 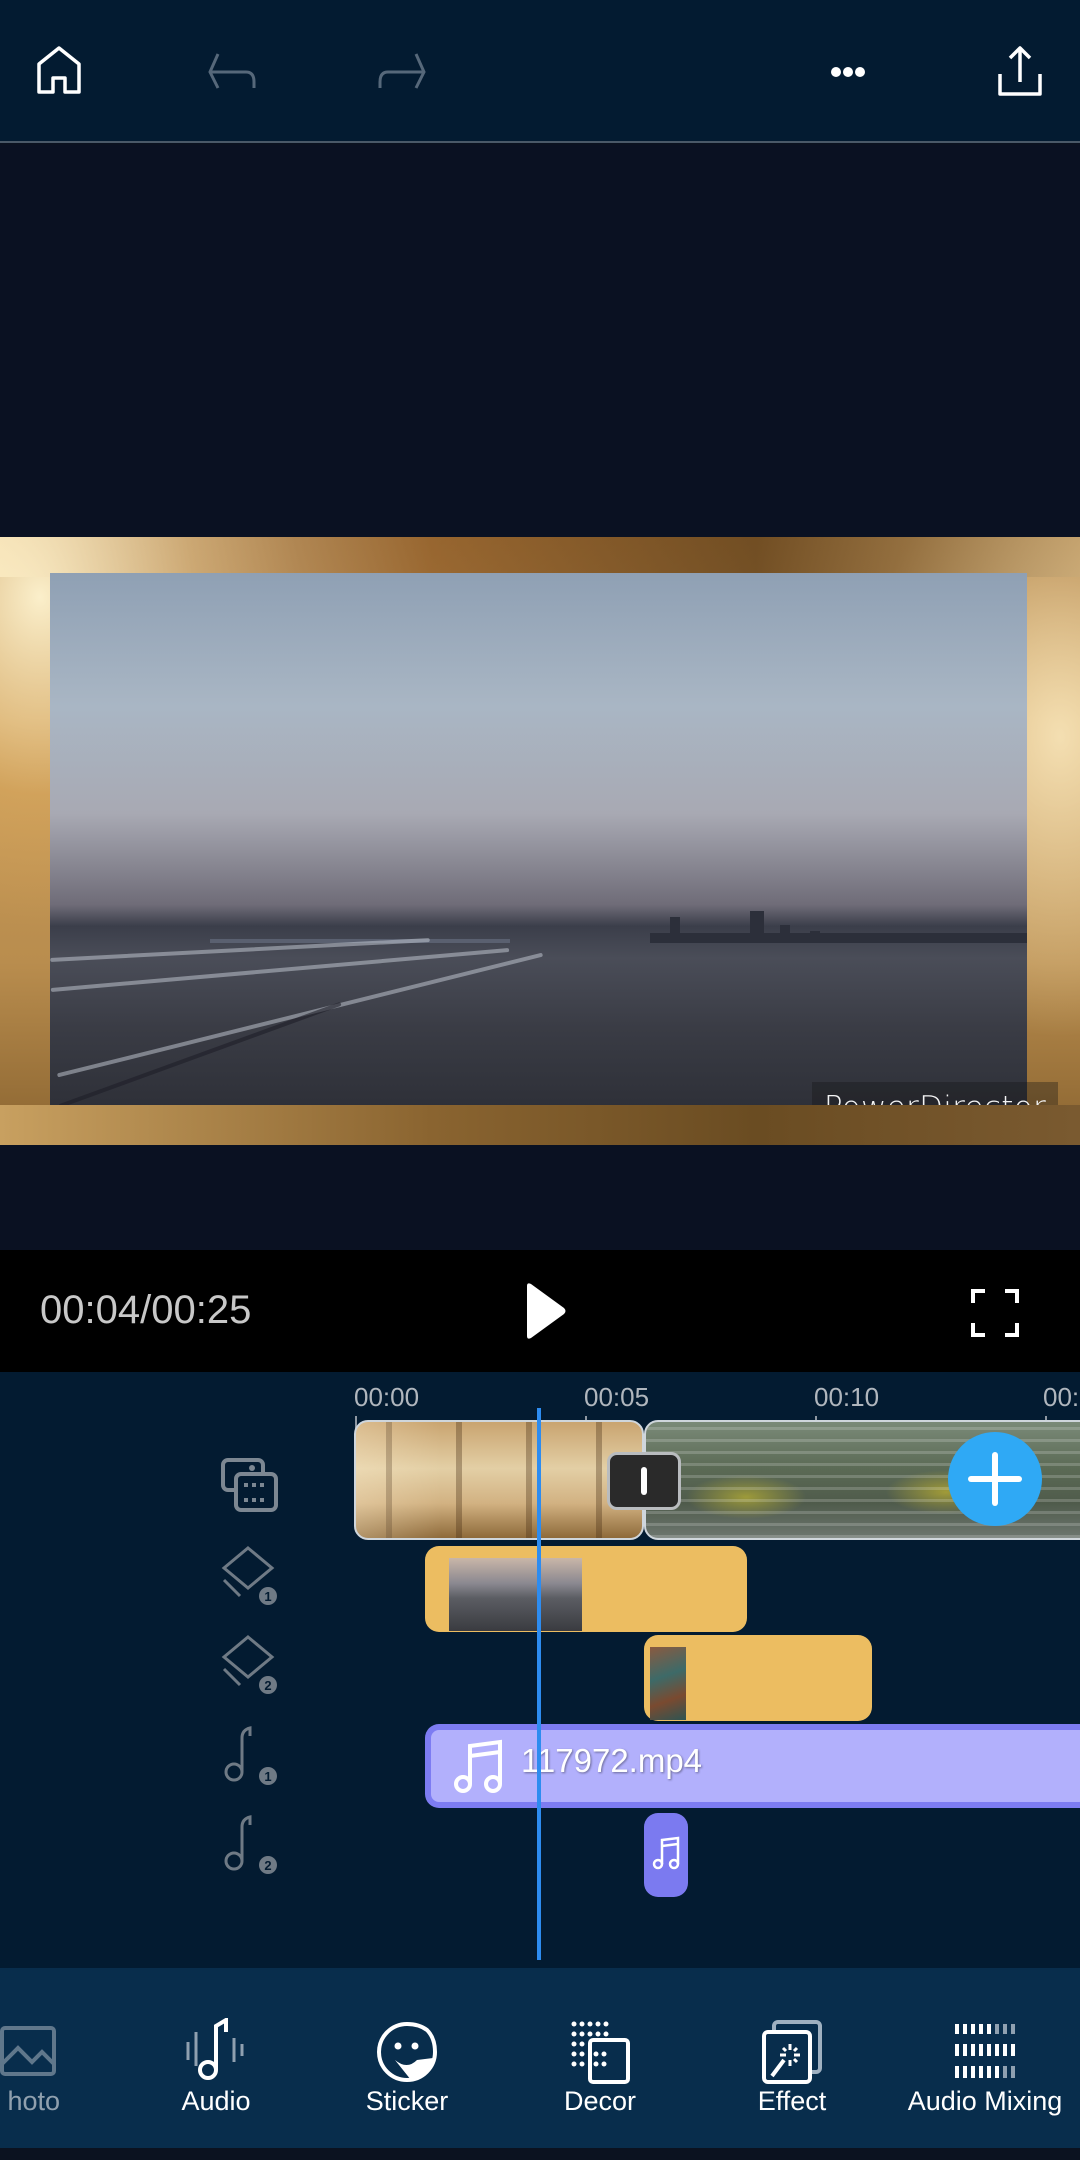 I want to click on ruler-label: 00:00, so click(x=387, y=1397).